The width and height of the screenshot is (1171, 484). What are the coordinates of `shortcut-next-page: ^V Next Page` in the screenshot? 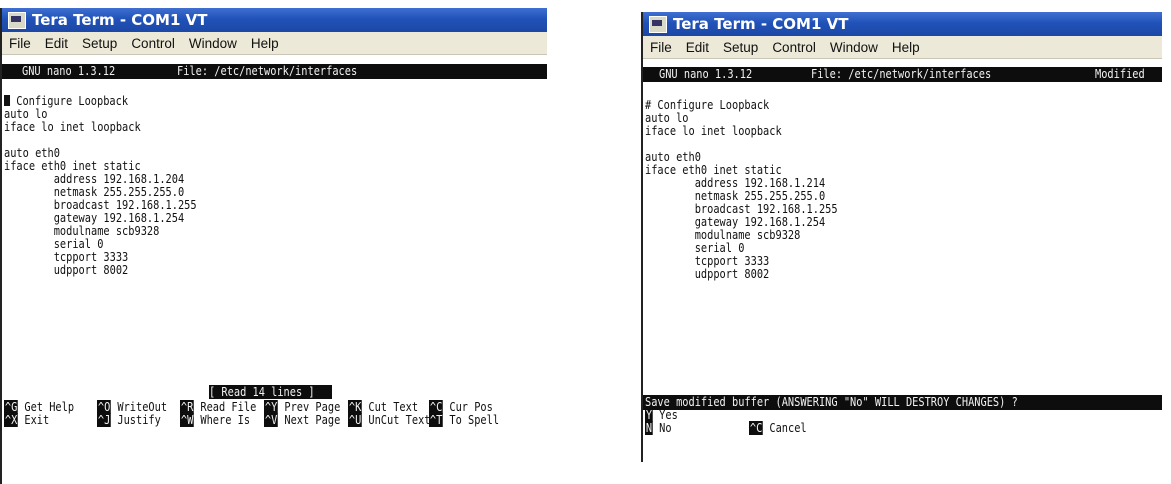 It's located at (302, 420).